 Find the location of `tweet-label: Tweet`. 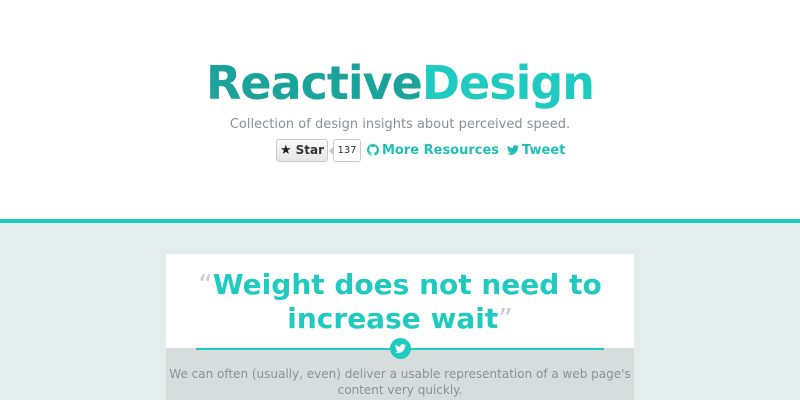

tweet-label: Tweet is located at coordinates (544, 150).